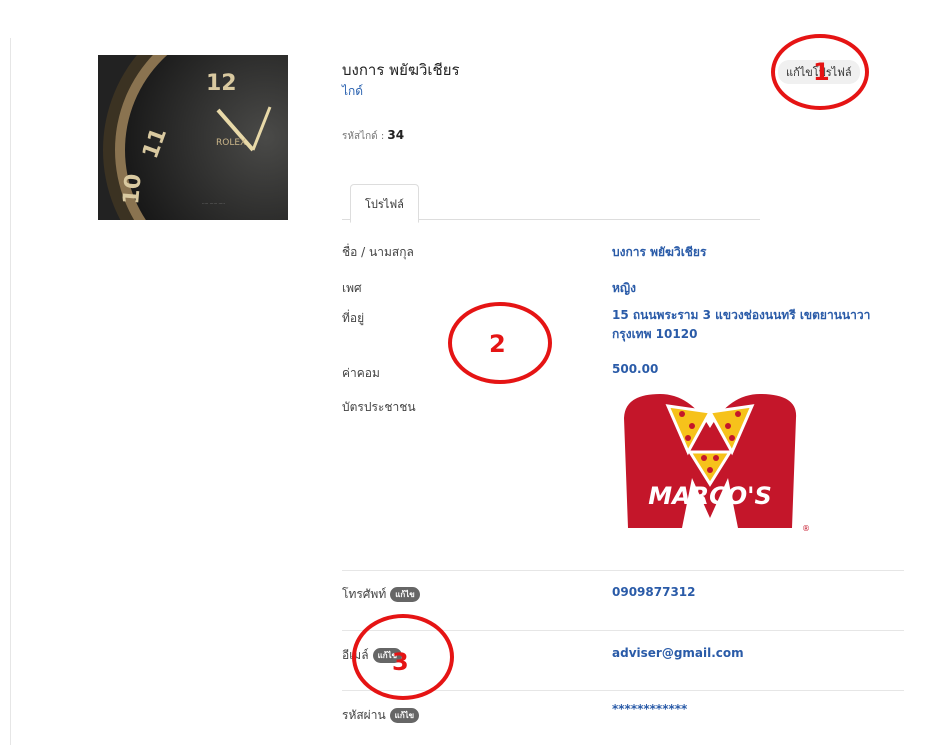  I want to click on profile-tabs: โปรไฟล์, so click(551, 203).